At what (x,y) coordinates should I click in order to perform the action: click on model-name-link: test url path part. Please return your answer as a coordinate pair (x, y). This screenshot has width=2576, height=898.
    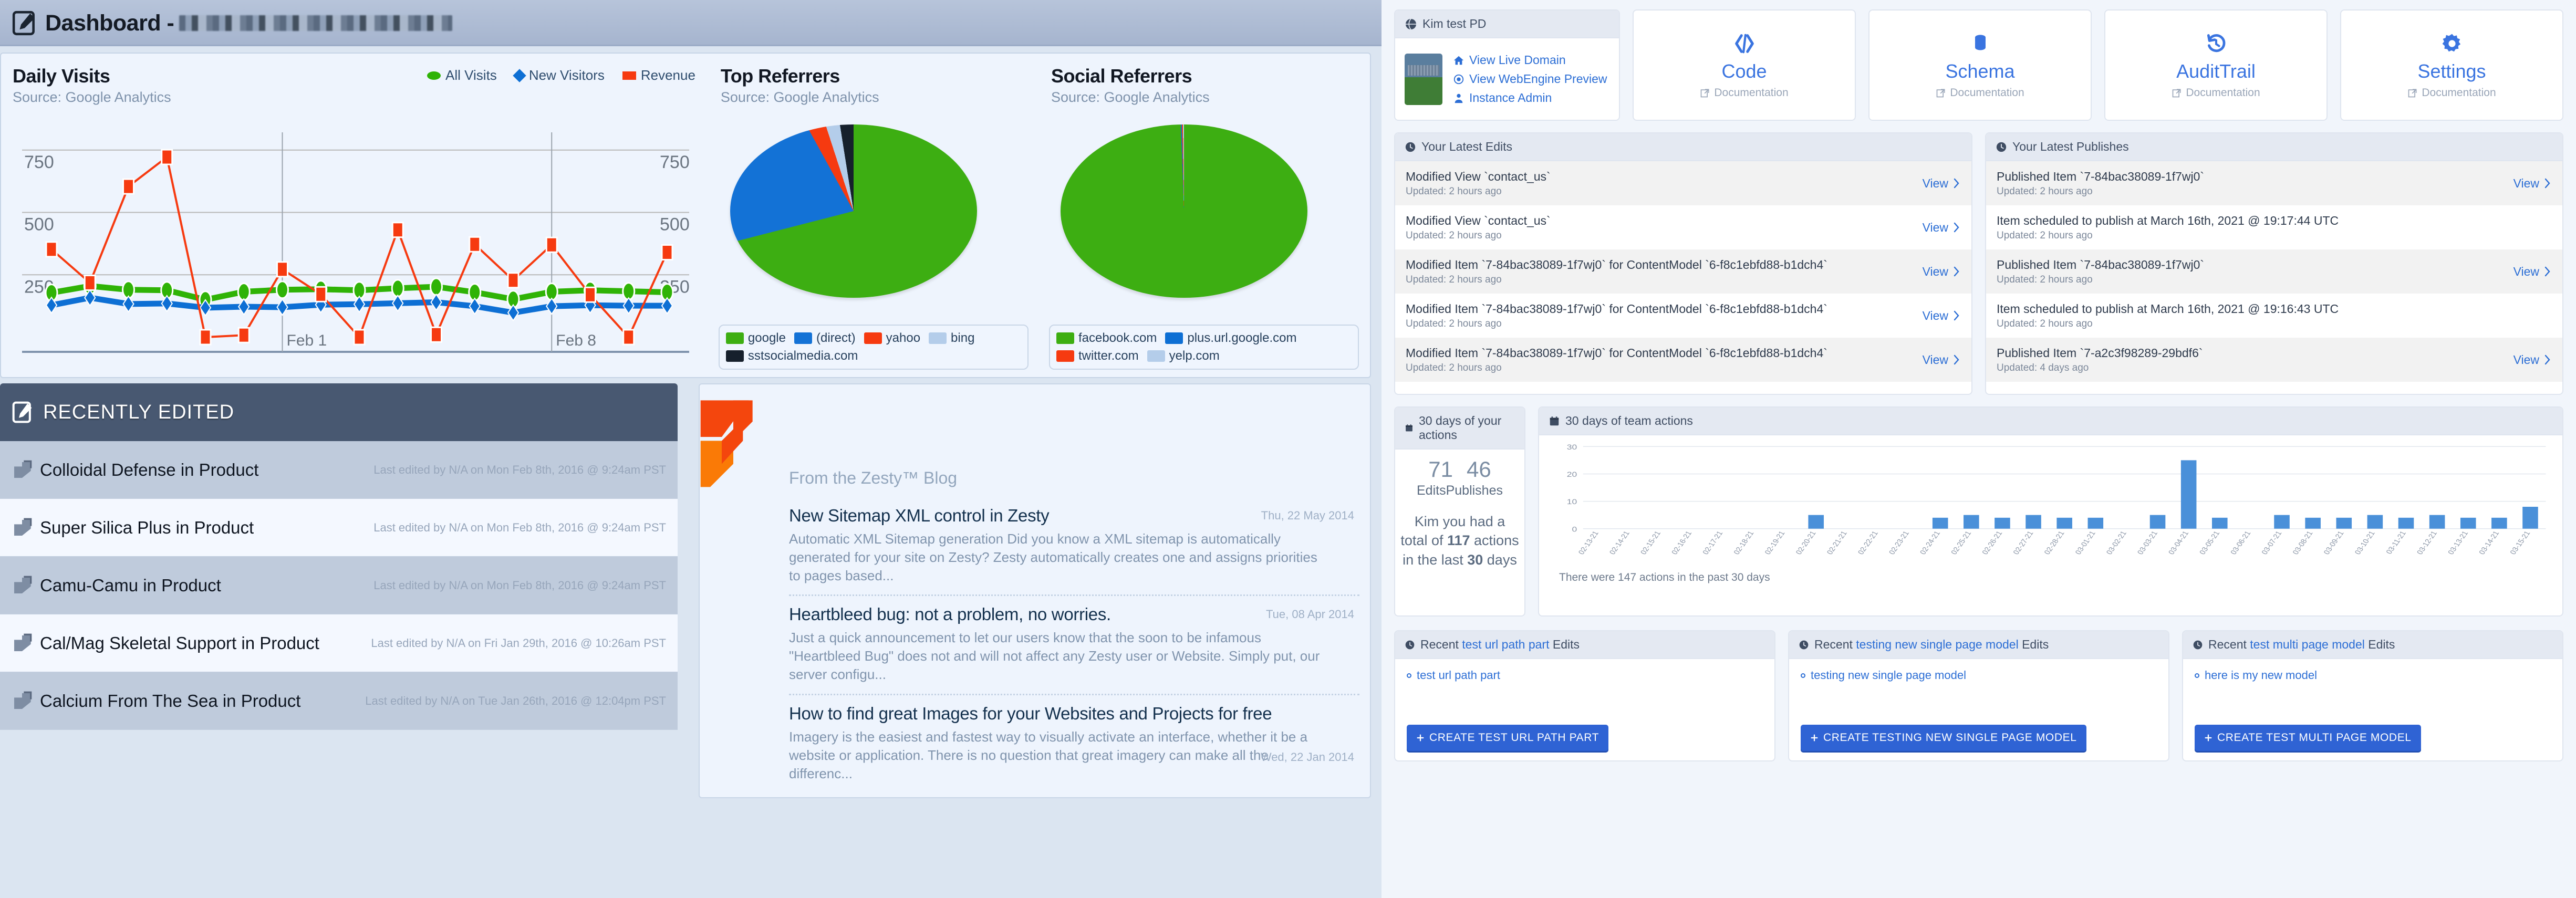
    Looking at the image, I should click on (1505, 644).